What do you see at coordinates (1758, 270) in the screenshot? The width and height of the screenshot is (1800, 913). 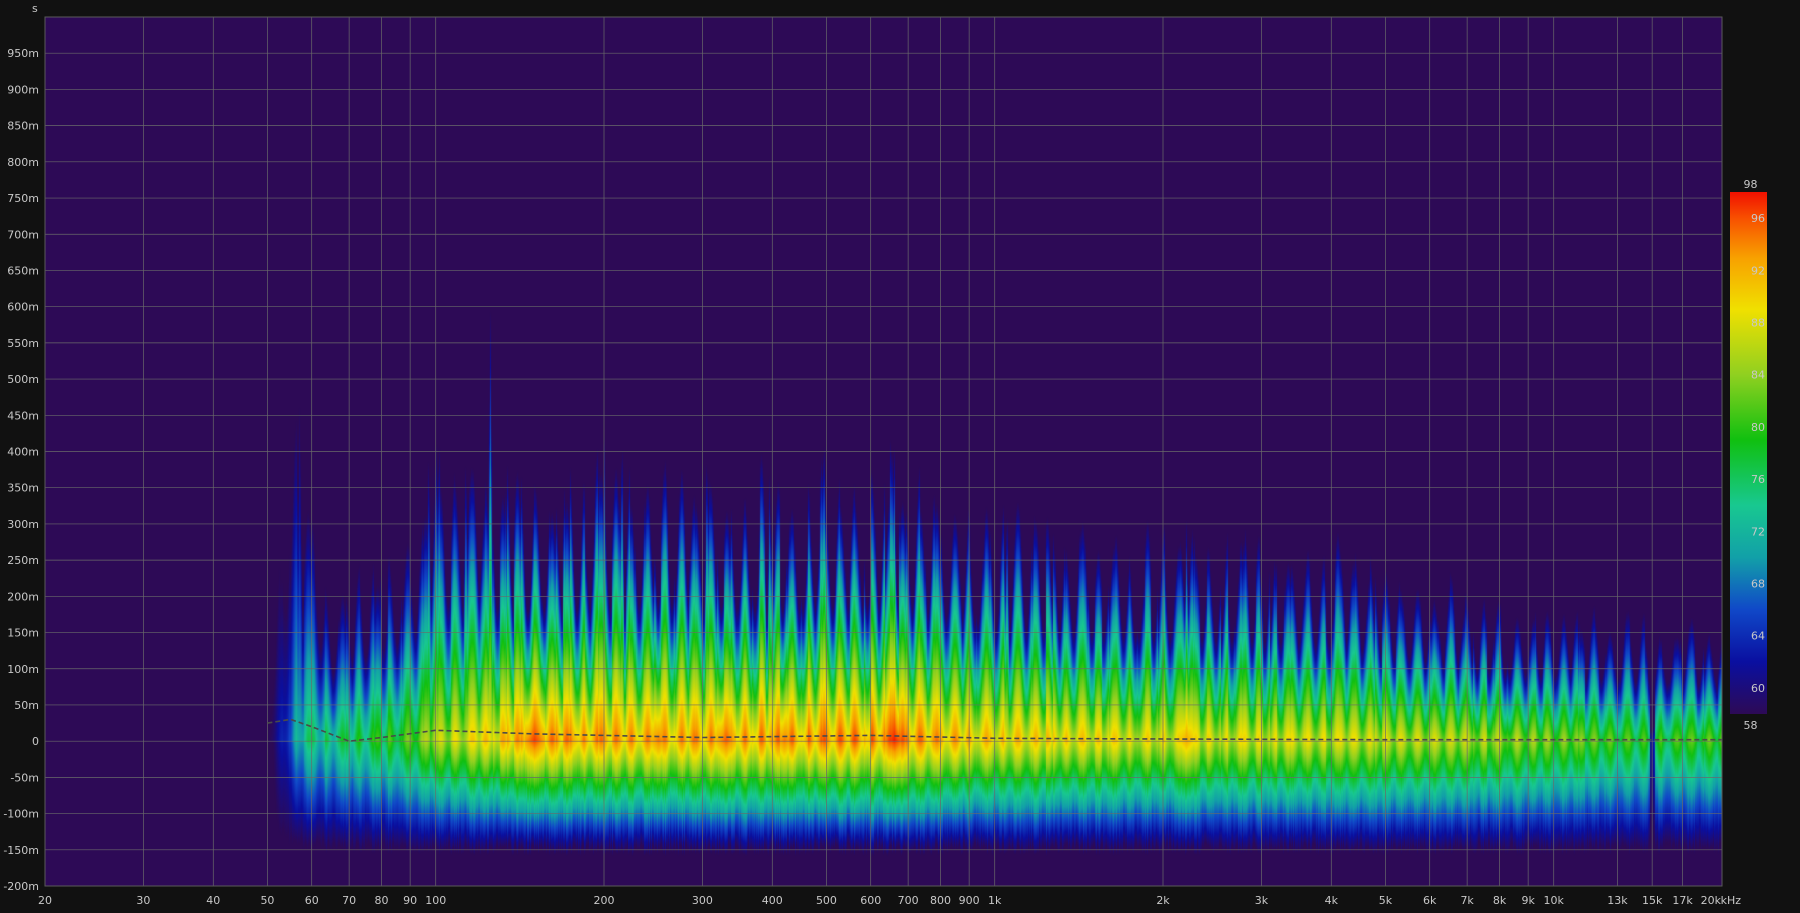 I see `colorbar-tick-label: 92` at bounding box center [1758, 270].